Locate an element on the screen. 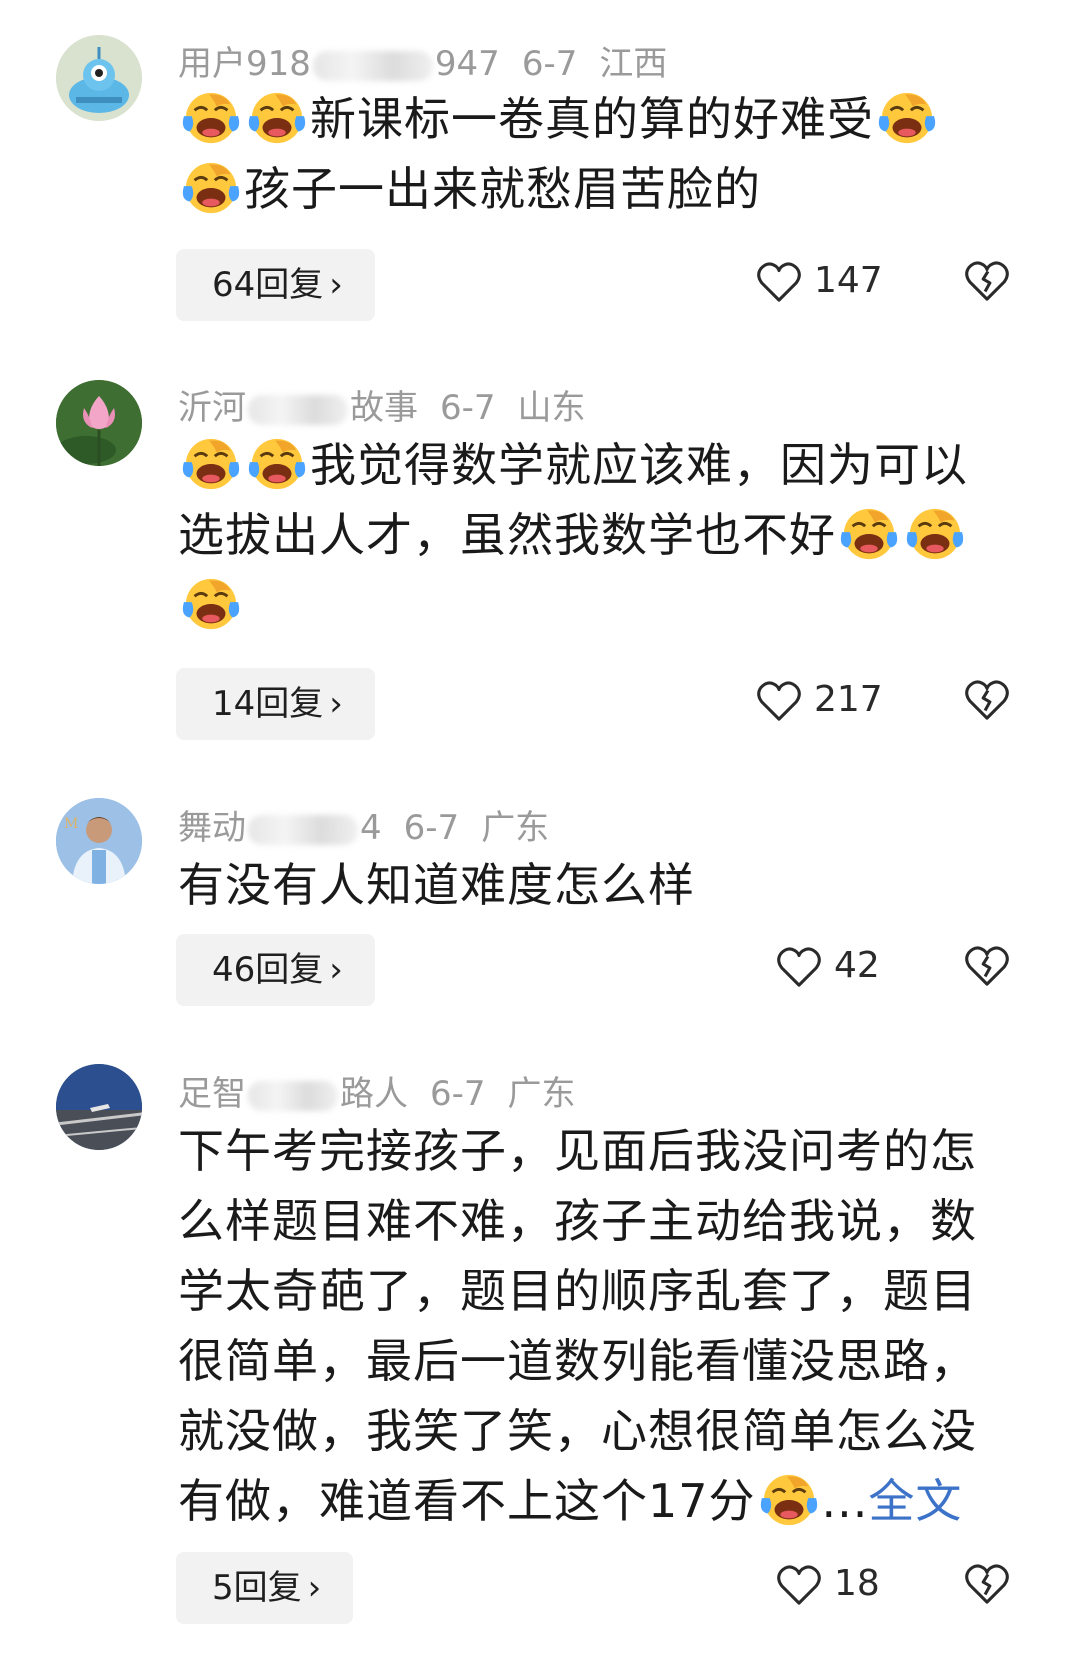 The image size is (1080, 1671). username-prefix: 沂河 is located at coordinates (212, 408).